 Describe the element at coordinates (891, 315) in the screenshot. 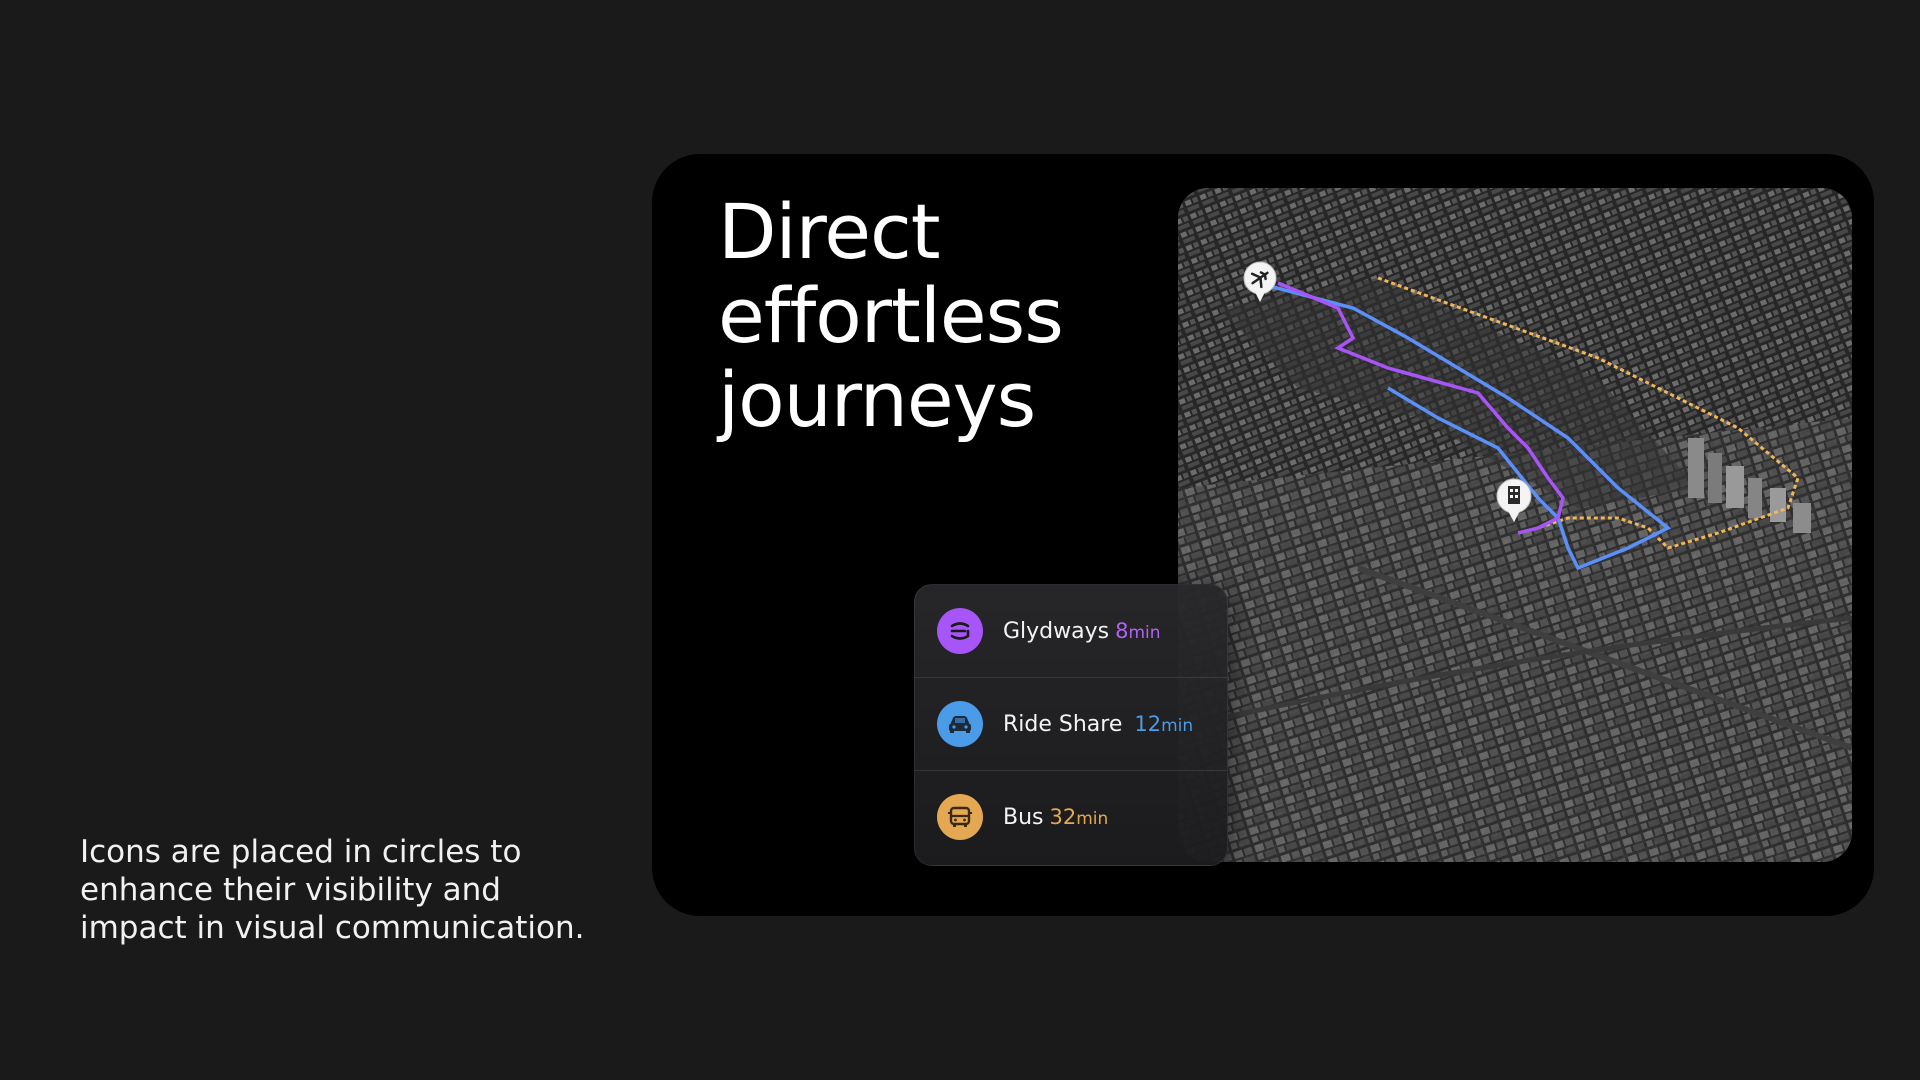

I see `headline-line-2: effortless` at that location.